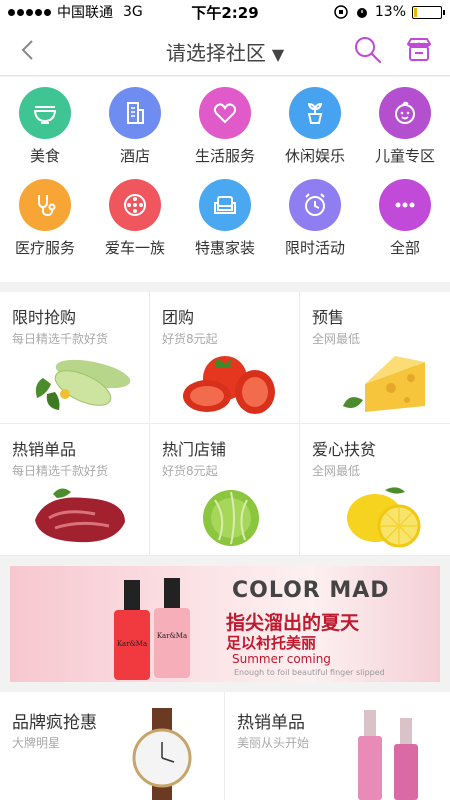 The height and width of the screenshot is (800, 450). What do you see at coordinates (404, 156) in the screenshot?
I see `category-label: 儿童专区` at bounding box center [404, 156].